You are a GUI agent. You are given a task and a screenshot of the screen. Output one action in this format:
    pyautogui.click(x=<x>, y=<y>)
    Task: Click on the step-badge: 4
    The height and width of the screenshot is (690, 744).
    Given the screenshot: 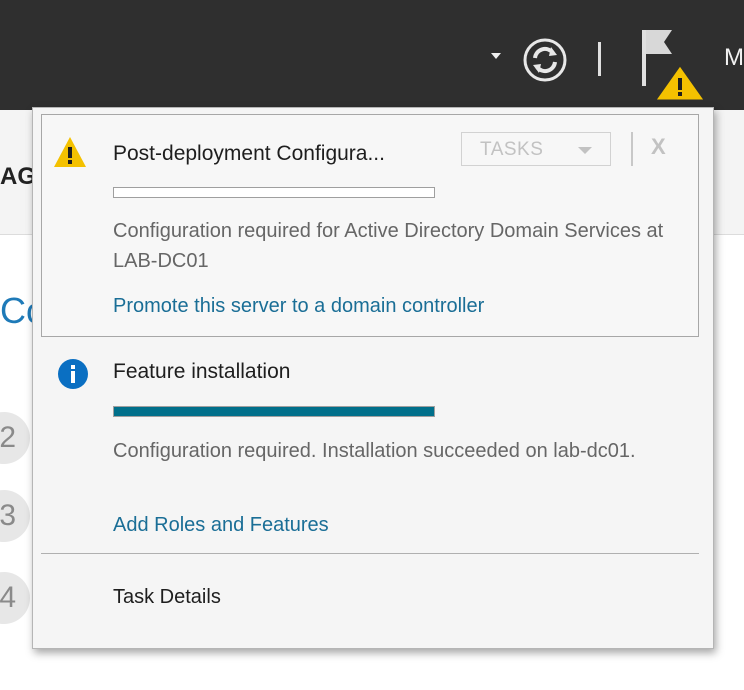 What is the action you would take?
    pyautogui.click(x=15, y=598)
    